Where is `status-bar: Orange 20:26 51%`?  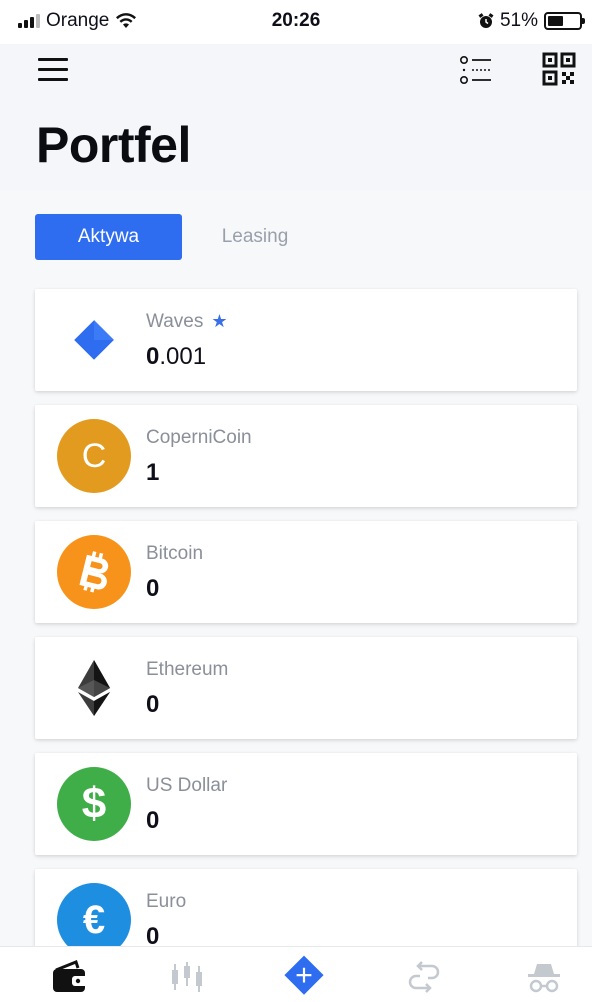 status-bar: Orange 20:26 51% is located at coordinates (296, 22).